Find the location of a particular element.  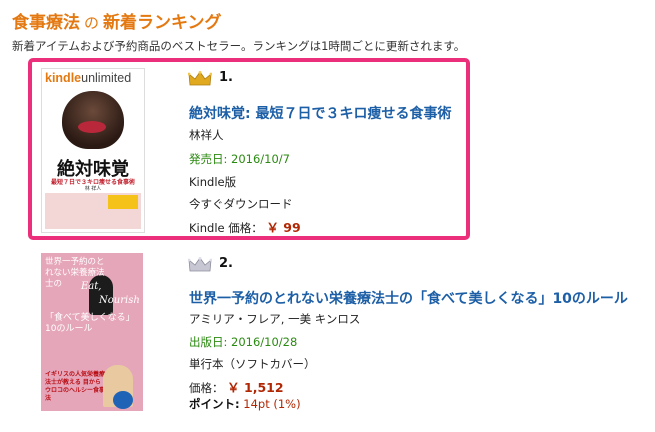

kindle-unlimited-logo: kindleunlimited is located at coordinates (88, 78).